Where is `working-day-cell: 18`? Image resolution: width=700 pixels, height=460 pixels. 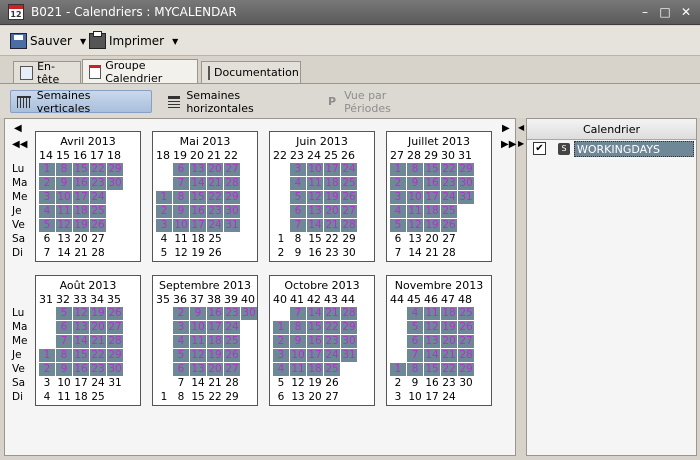 working-day-cell: 18 is located at coordinates (432, 211).